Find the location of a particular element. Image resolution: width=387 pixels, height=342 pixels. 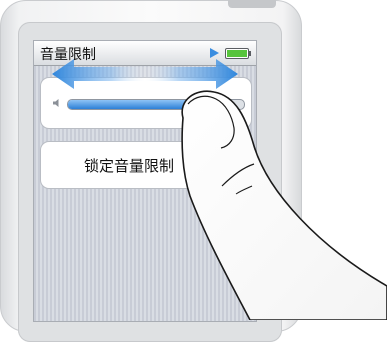

speaker-icon is located at coordinates (56, 103).